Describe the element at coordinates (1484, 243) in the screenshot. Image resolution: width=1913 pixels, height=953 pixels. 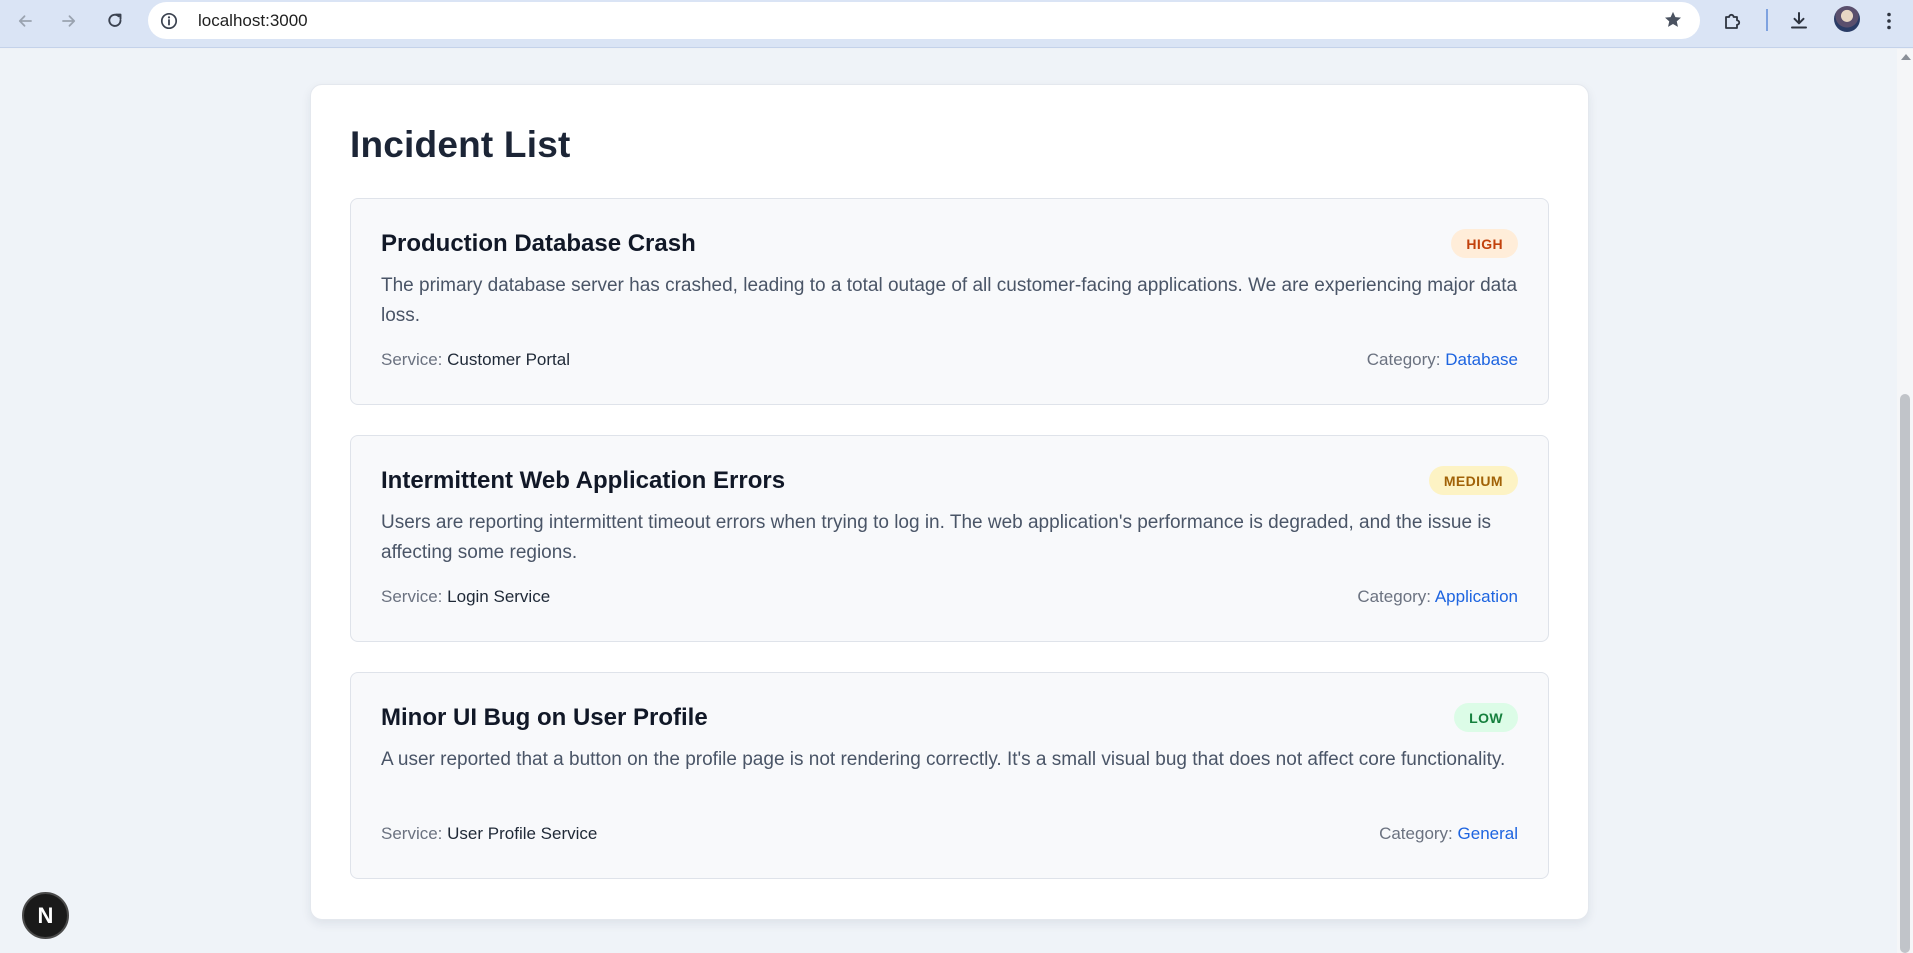
I see `severity-badge: HIGH` at that location.